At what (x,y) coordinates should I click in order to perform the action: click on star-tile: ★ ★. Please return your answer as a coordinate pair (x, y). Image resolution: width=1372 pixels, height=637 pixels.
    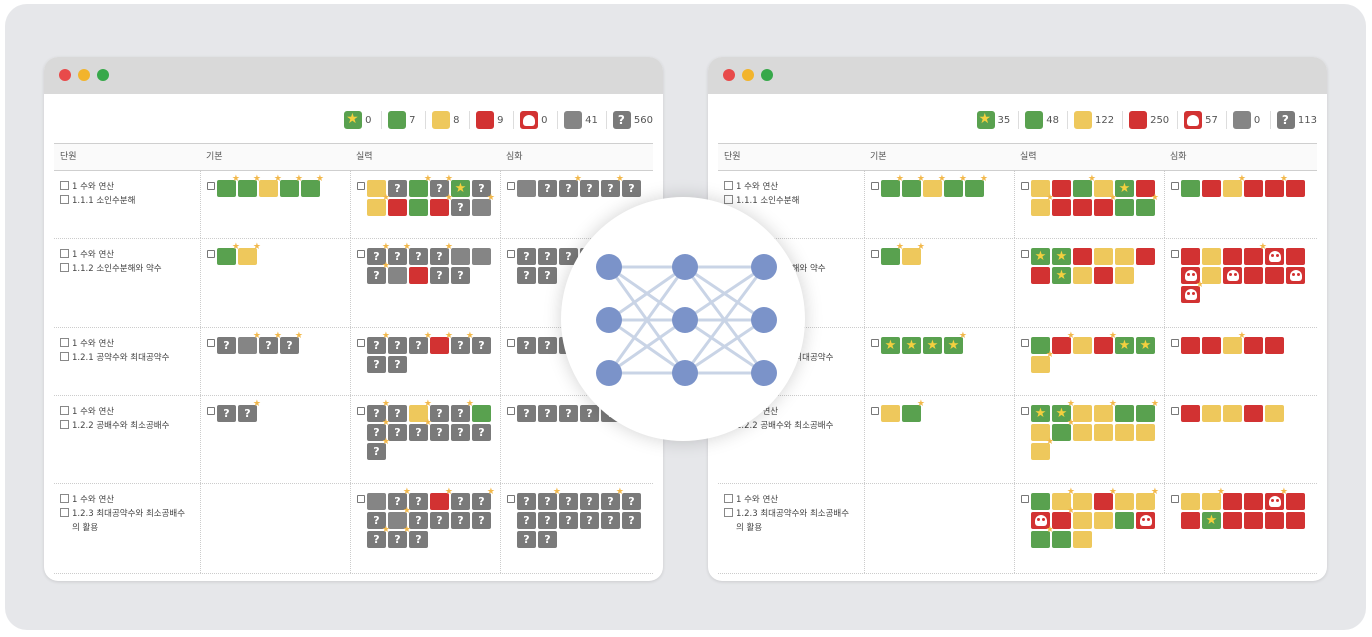
    Looking at the image, I should click on (955, 343).